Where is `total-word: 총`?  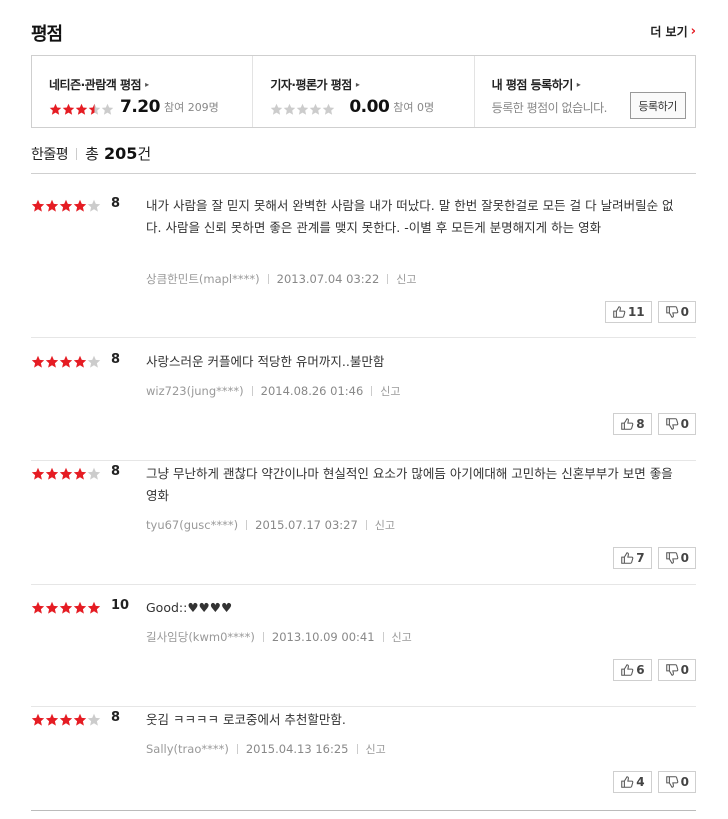 total-word: 총 is located at coordinates (92, 154).